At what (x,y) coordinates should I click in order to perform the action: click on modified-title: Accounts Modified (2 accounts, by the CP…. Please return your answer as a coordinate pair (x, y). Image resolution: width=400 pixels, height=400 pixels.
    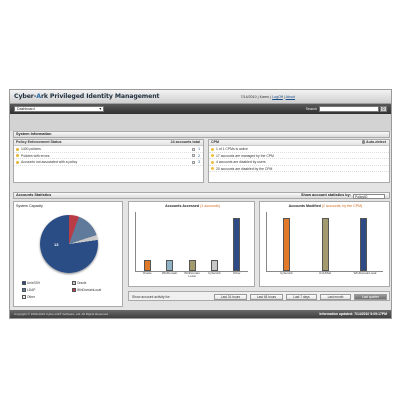
    Looking at the image, I should click on (325, 206).